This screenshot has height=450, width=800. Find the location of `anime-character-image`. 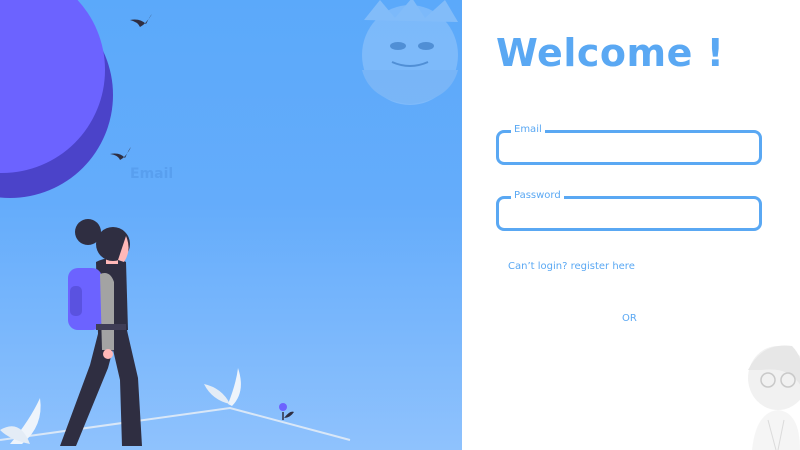

anime-character-image is located at coordinates (774, 397).